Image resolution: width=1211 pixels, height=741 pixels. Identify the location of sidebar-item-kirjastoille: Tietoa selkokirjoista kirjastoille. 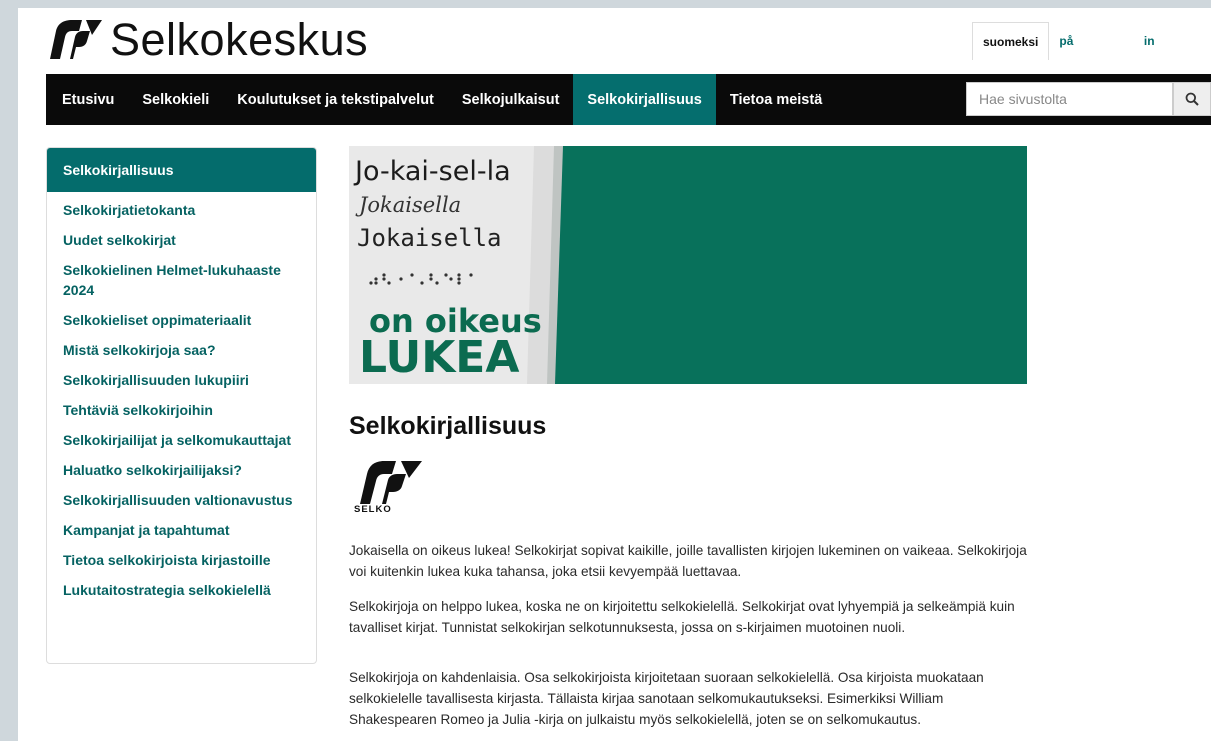
(181, 560).